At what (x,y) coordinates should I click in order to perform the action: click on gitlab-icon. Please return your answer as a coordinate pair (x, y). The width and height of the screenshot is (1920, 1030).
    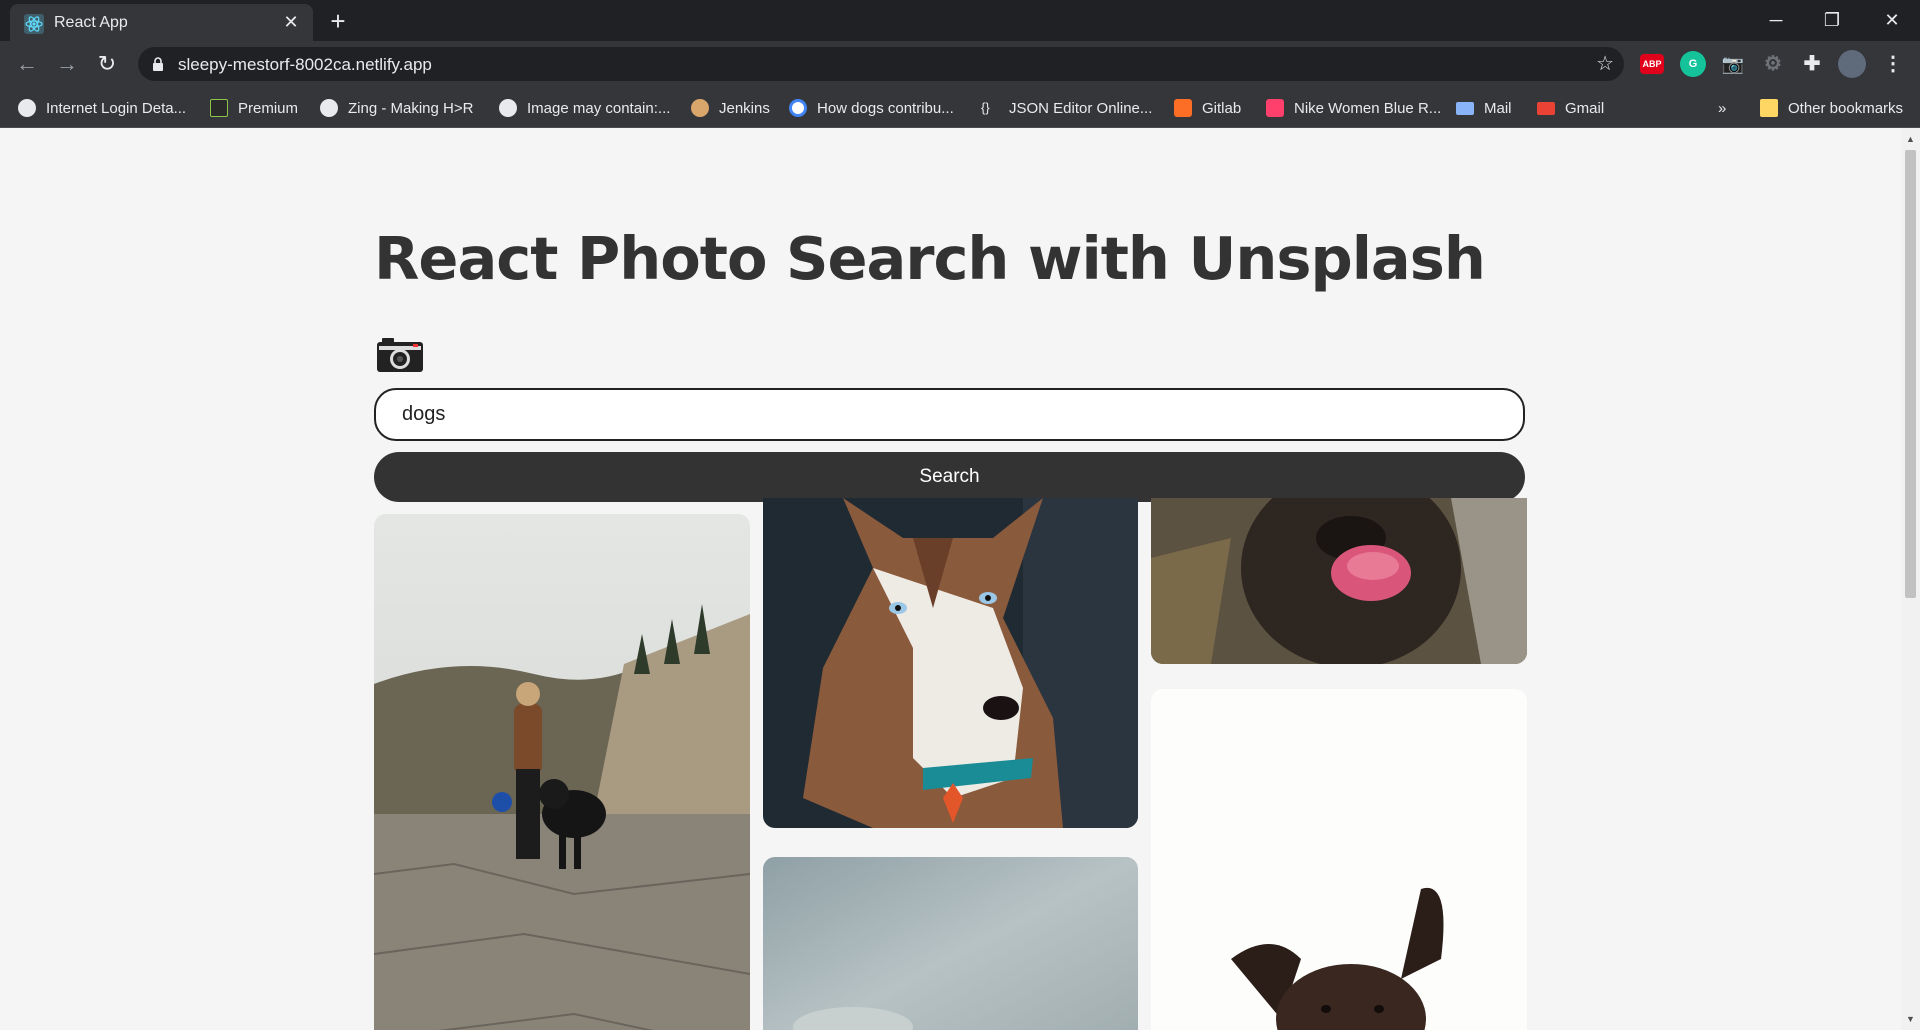
    Looking at the image, I should click on (1183, 108).